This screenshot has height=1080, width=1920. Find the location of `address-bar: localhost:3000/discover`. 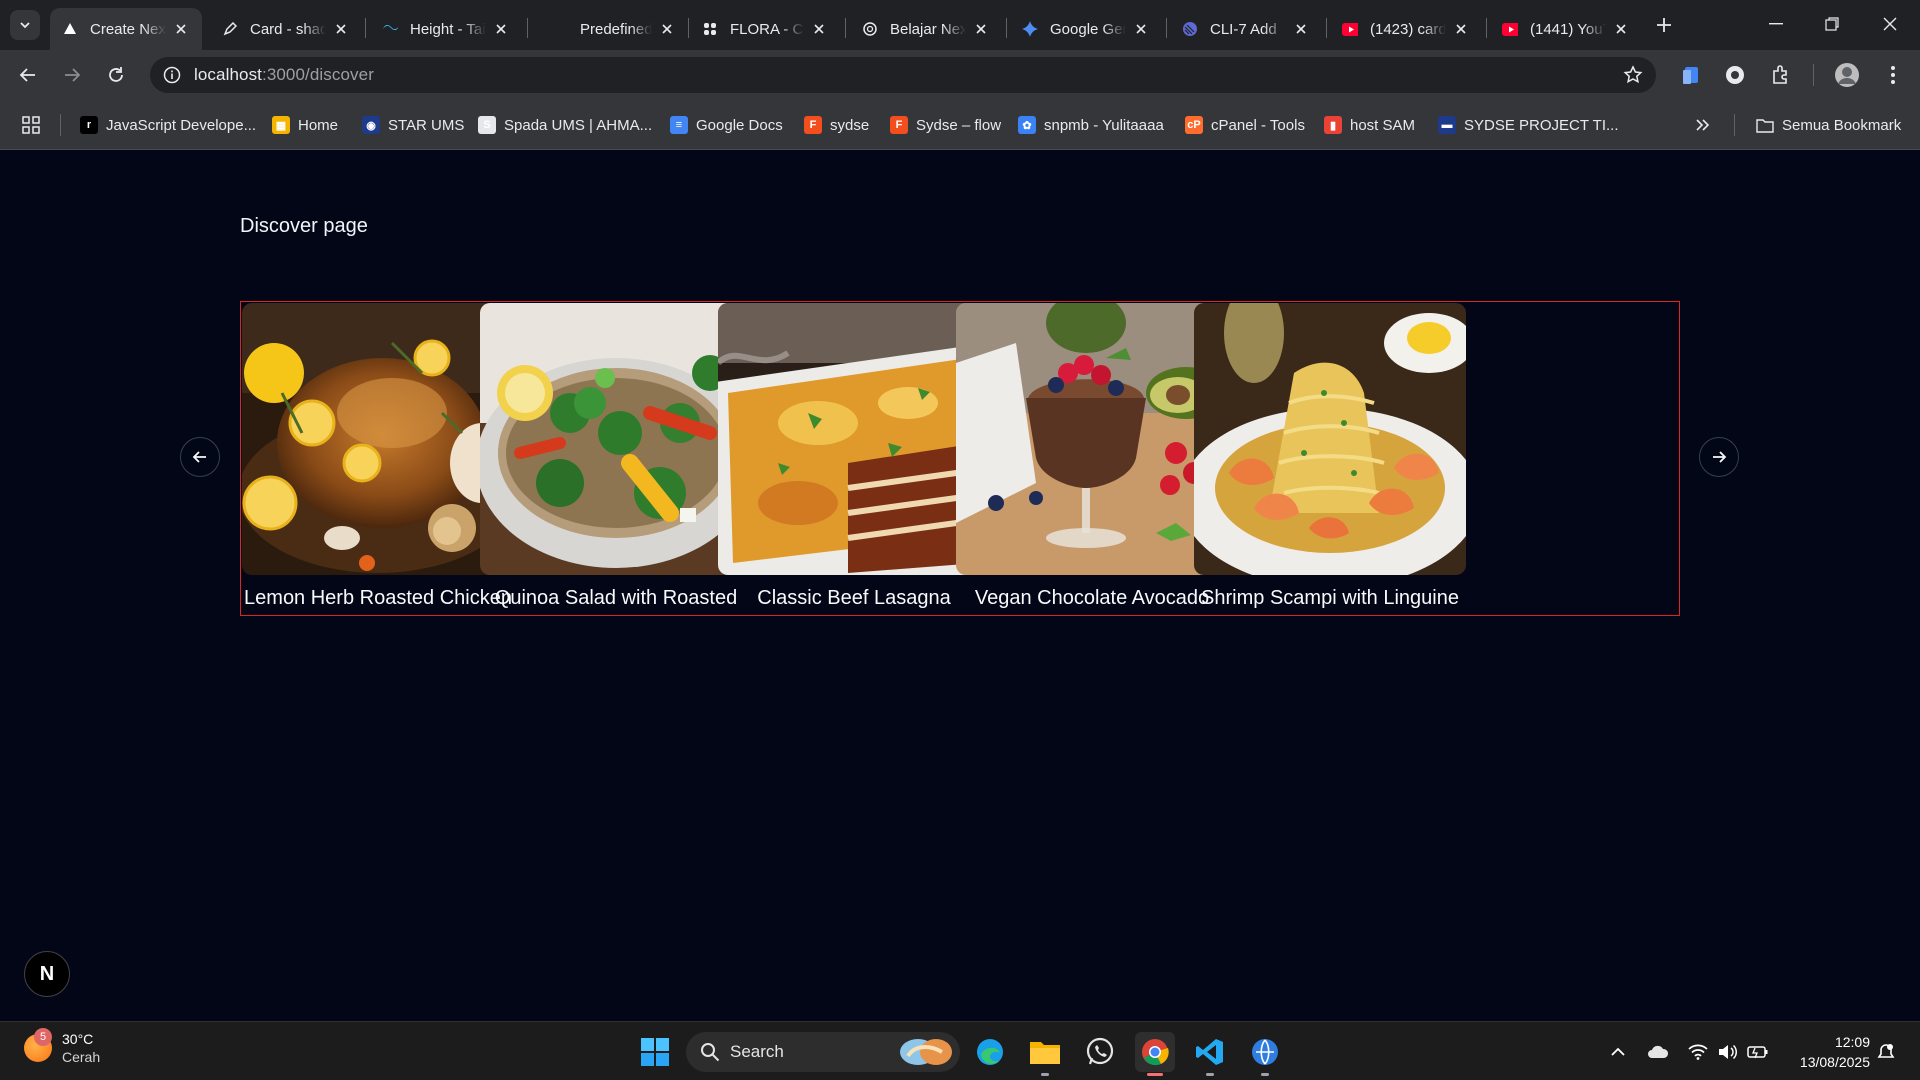

address-bar: localhost:3000/discover is located at coordinates (903, 75).